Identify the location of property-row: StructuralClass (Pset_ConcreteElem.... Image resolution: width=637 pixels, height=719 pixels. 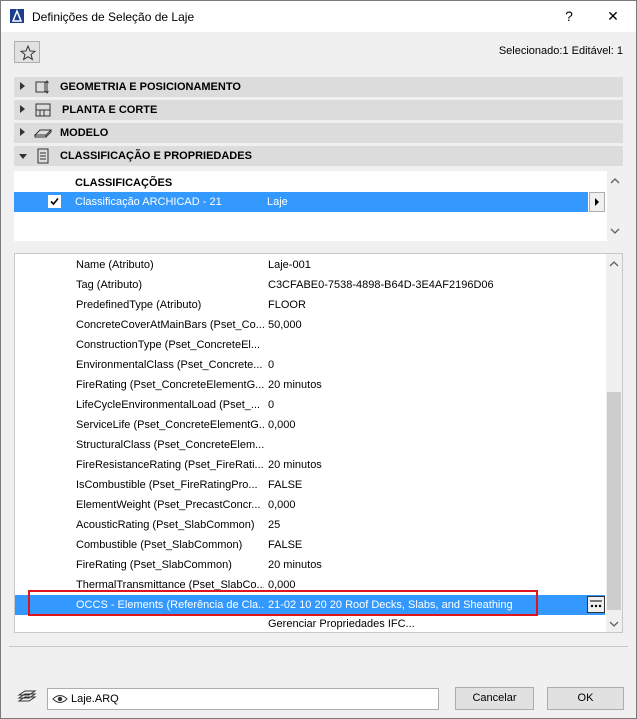
(310, 445).